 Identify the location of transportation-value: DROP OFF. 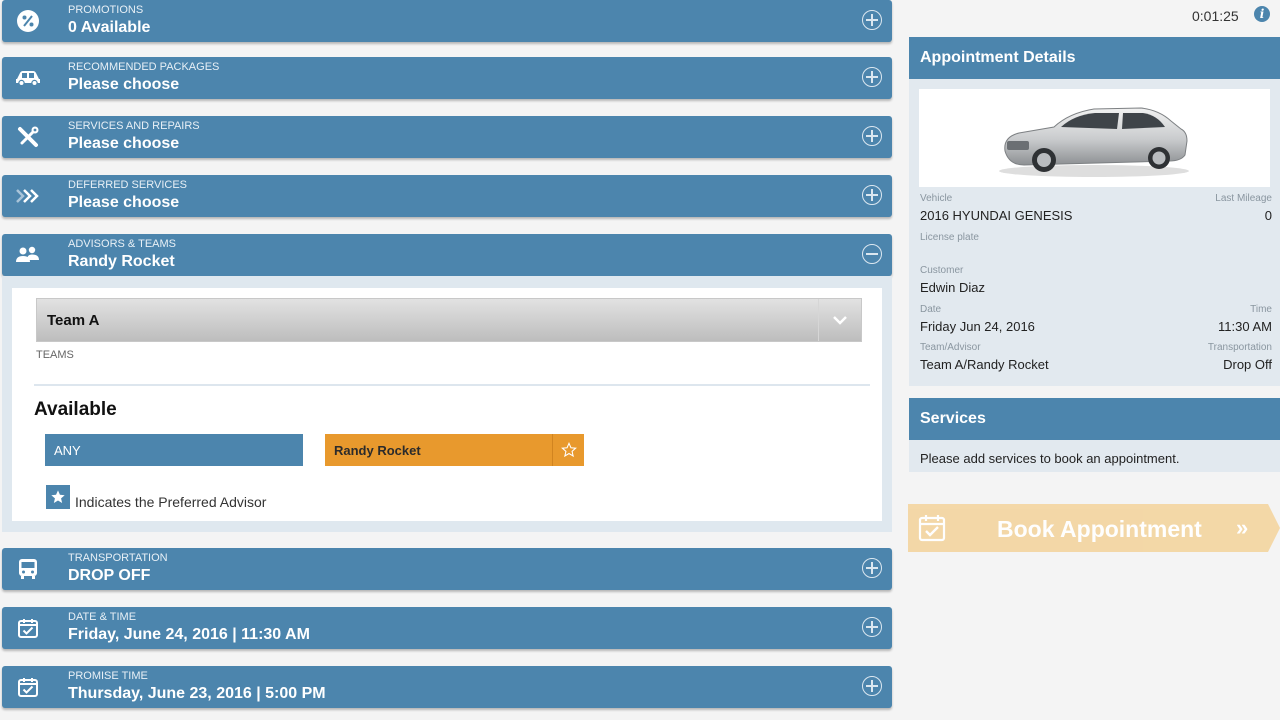
(109, 575).